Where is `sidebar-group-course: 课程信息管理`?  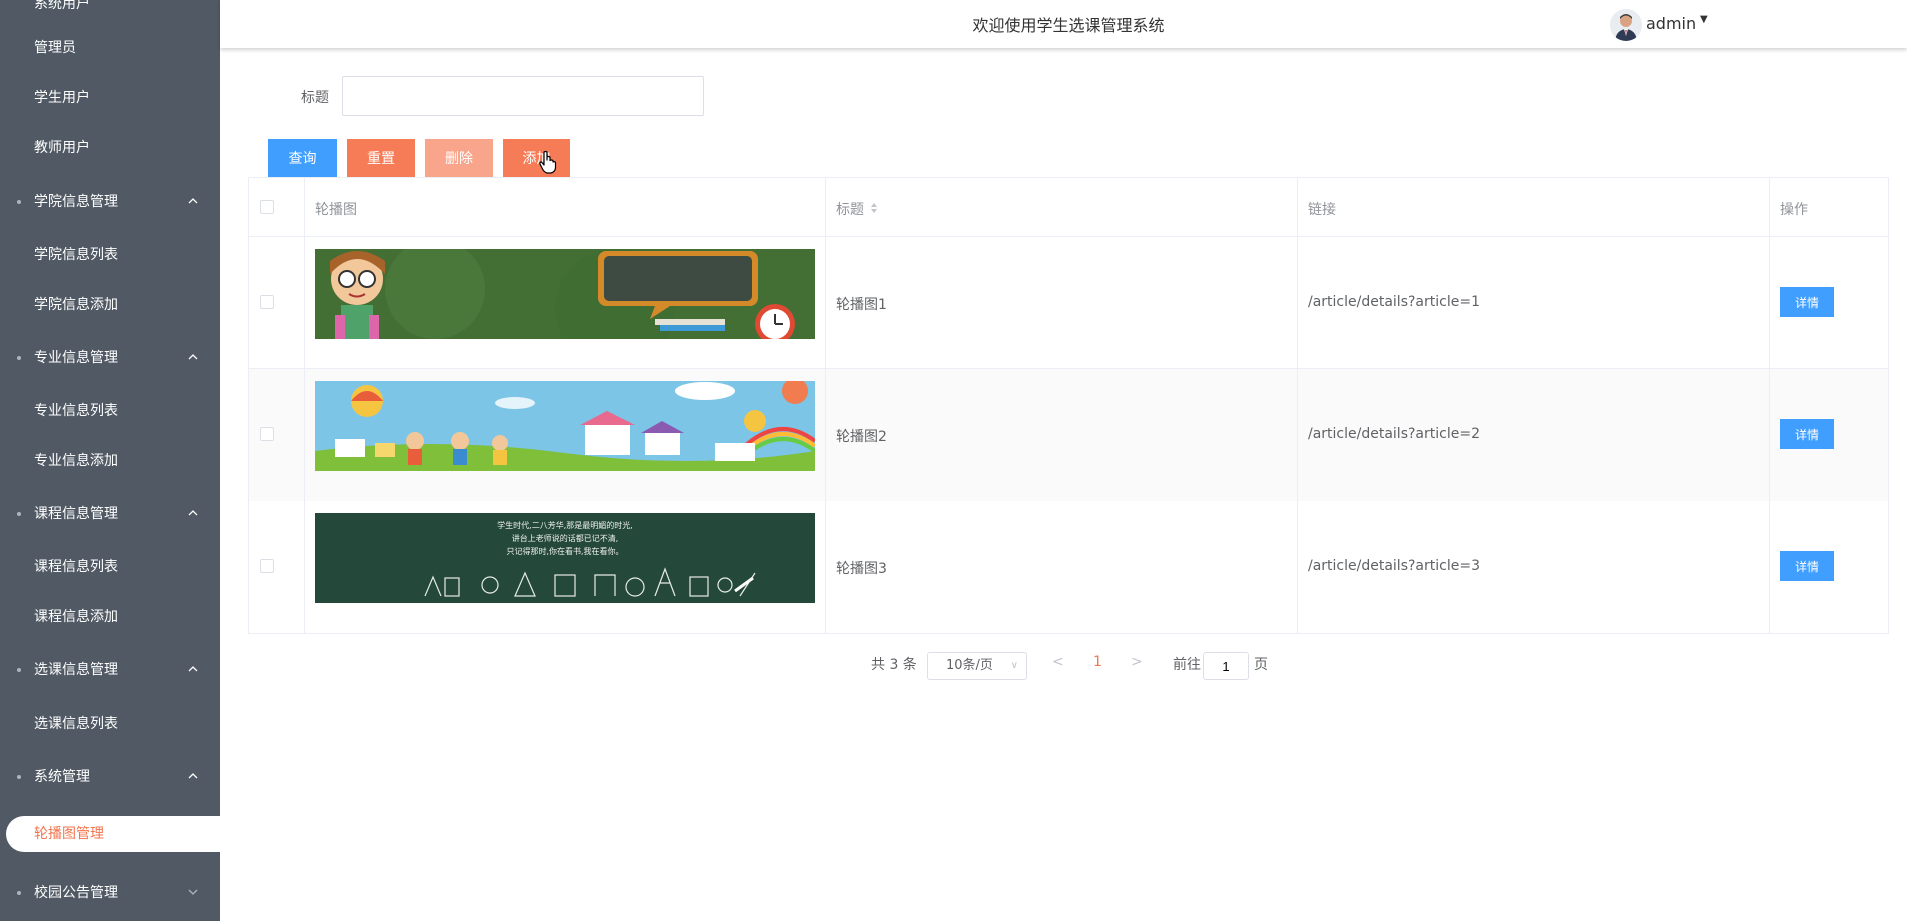 sidebar-group-course: 课程信息管理 is located at coordinates (110, 514).